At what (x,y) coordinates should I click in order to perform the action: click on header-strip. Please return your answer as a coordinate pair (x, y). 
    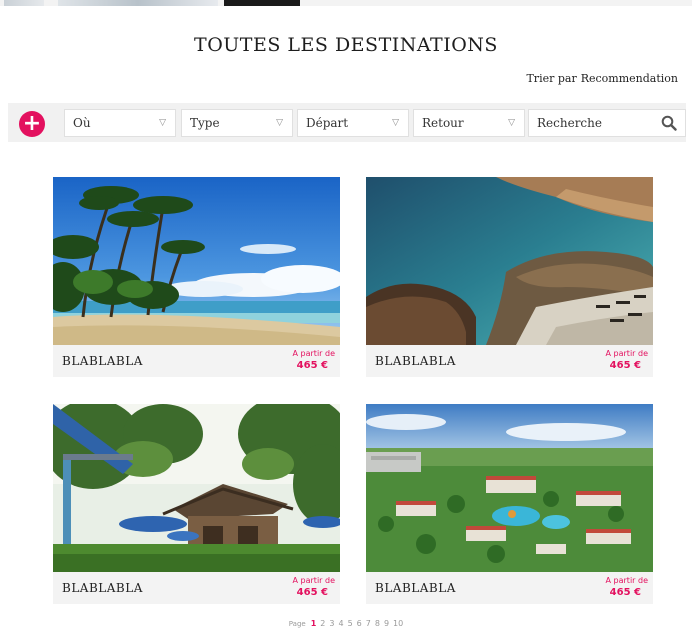
    Looking at the image, I should click on (346, 3).